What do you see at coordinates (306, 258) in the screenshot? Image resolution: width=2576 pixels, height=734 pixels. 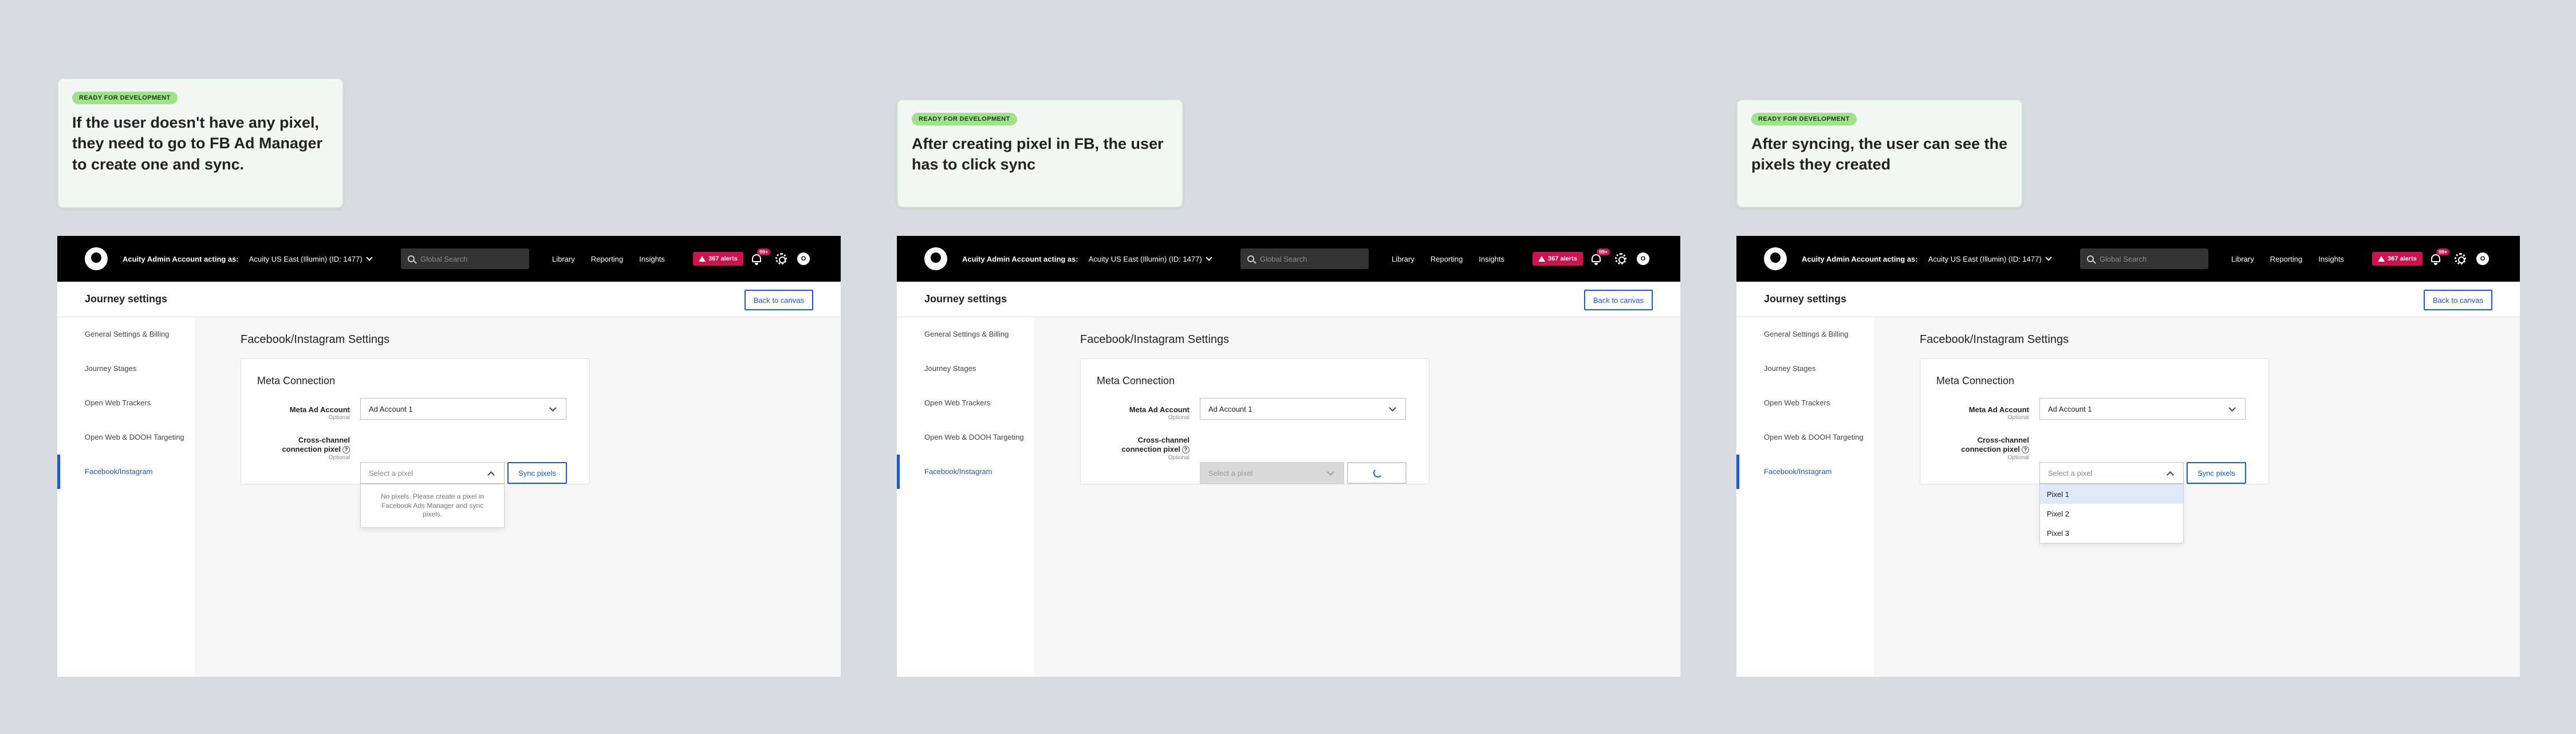 I see `account-switcher-value: Acuity US East (Illumin) (ID: 1477)` at bounding box center [306, 258].